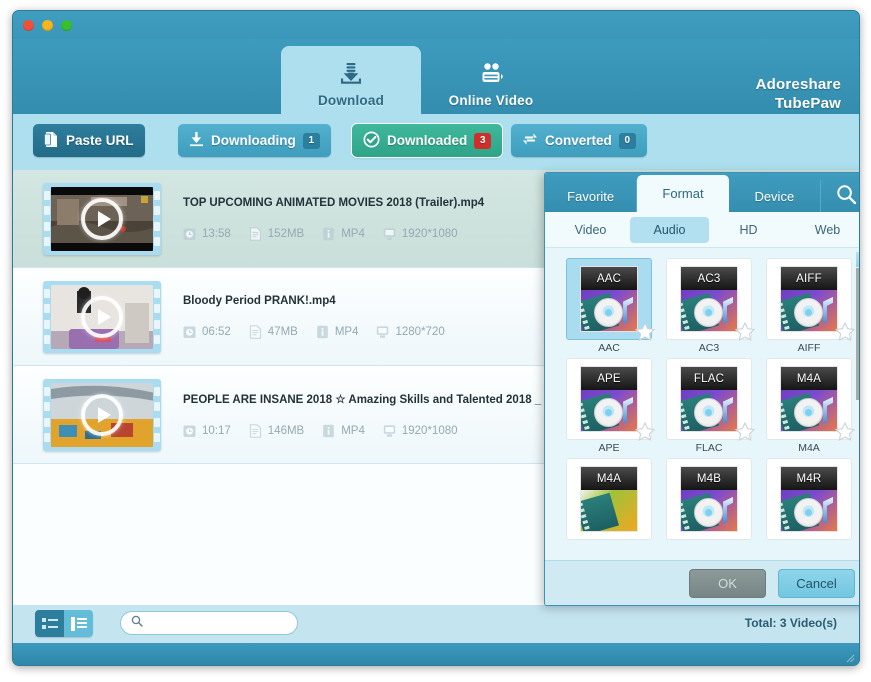  I want to click on subtab-web-label: Web, so click(827, 229).